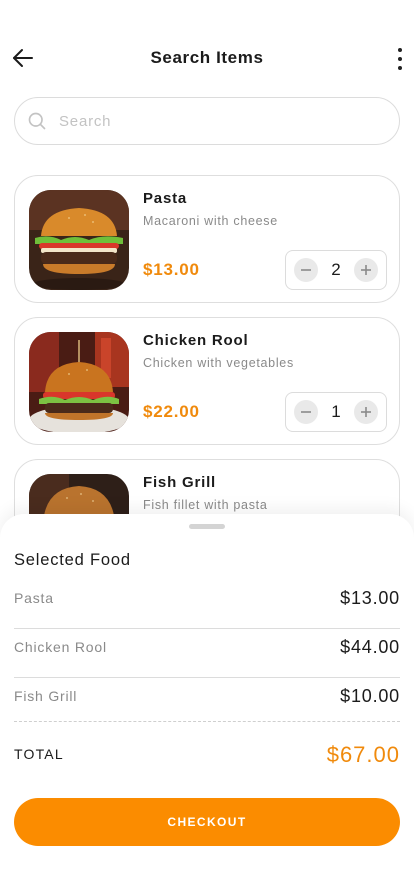  Describe the element at coordinates (207, 702) in the screenshot. I see `summary-row: Fish Grill $10.00` at that location.